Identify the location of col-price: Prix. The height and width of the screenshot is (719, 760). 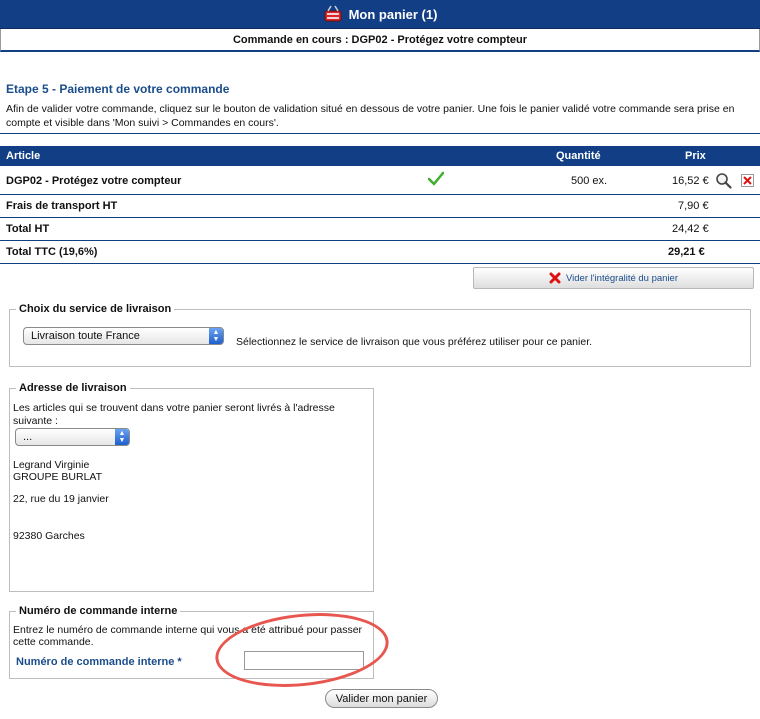
(695, 156).